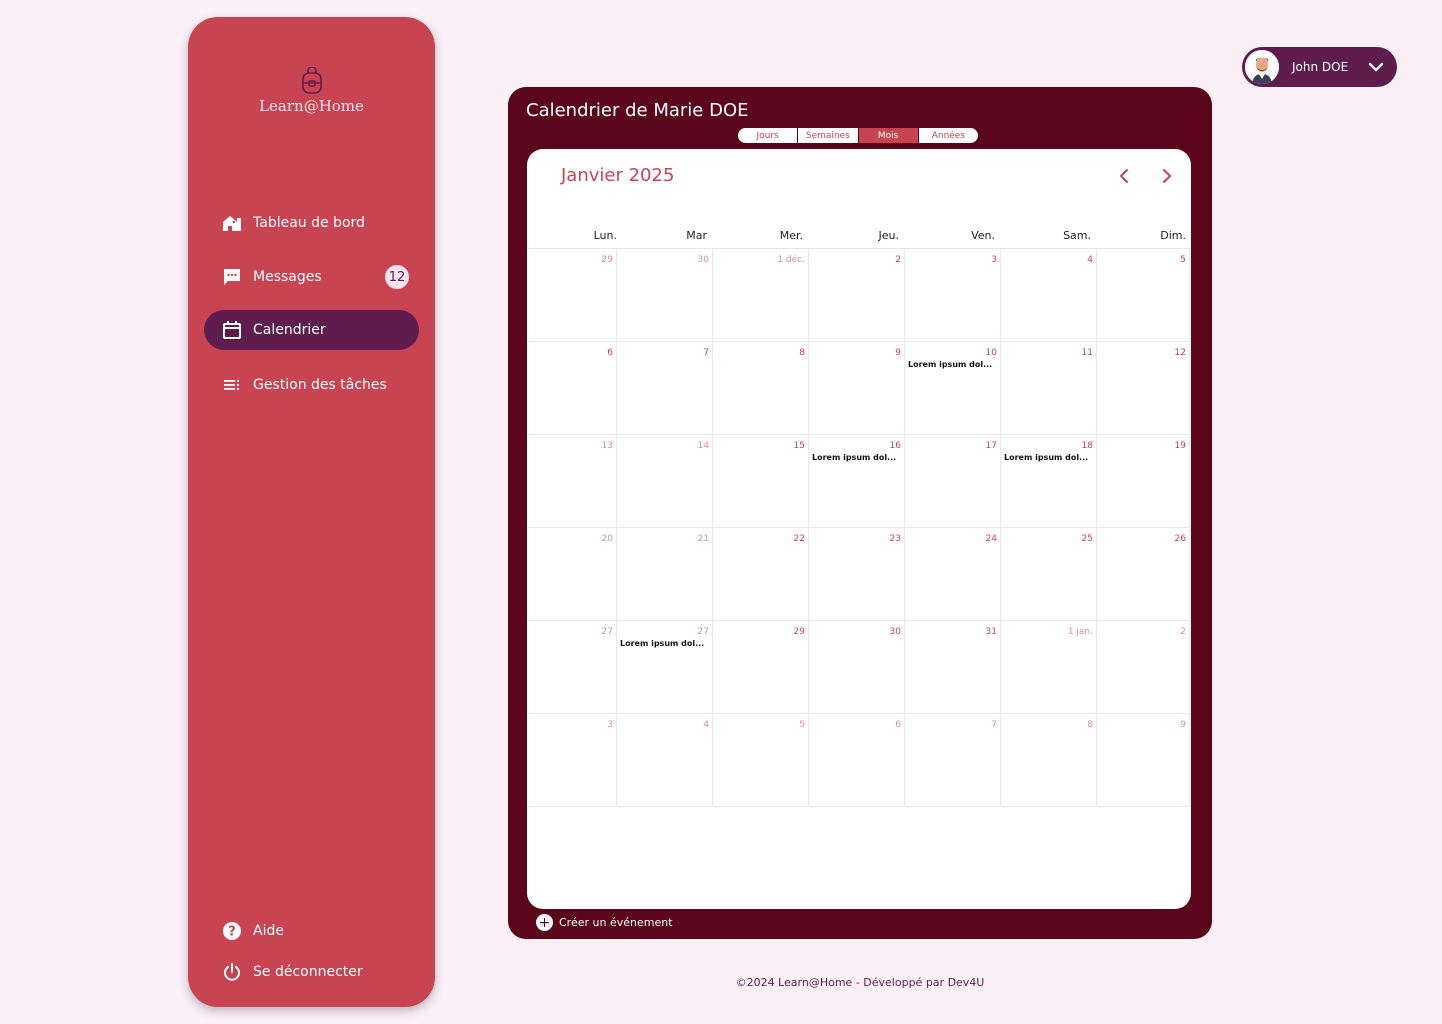  I want to click on logo: Learn@Home, so click(311, 91).